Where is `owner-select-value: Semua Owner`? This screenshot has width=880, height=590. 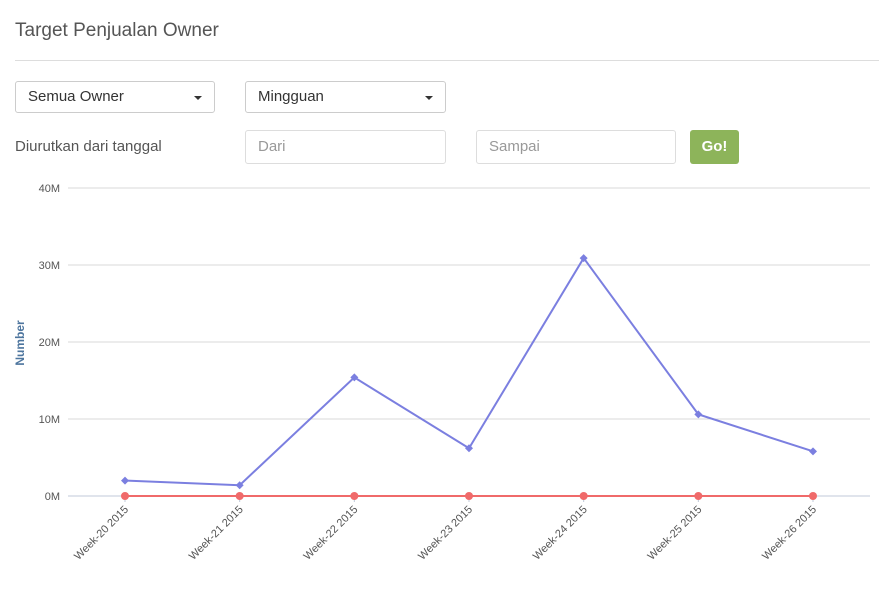
owner-select-value: Semua Owner is located at coordinates (76, 96).